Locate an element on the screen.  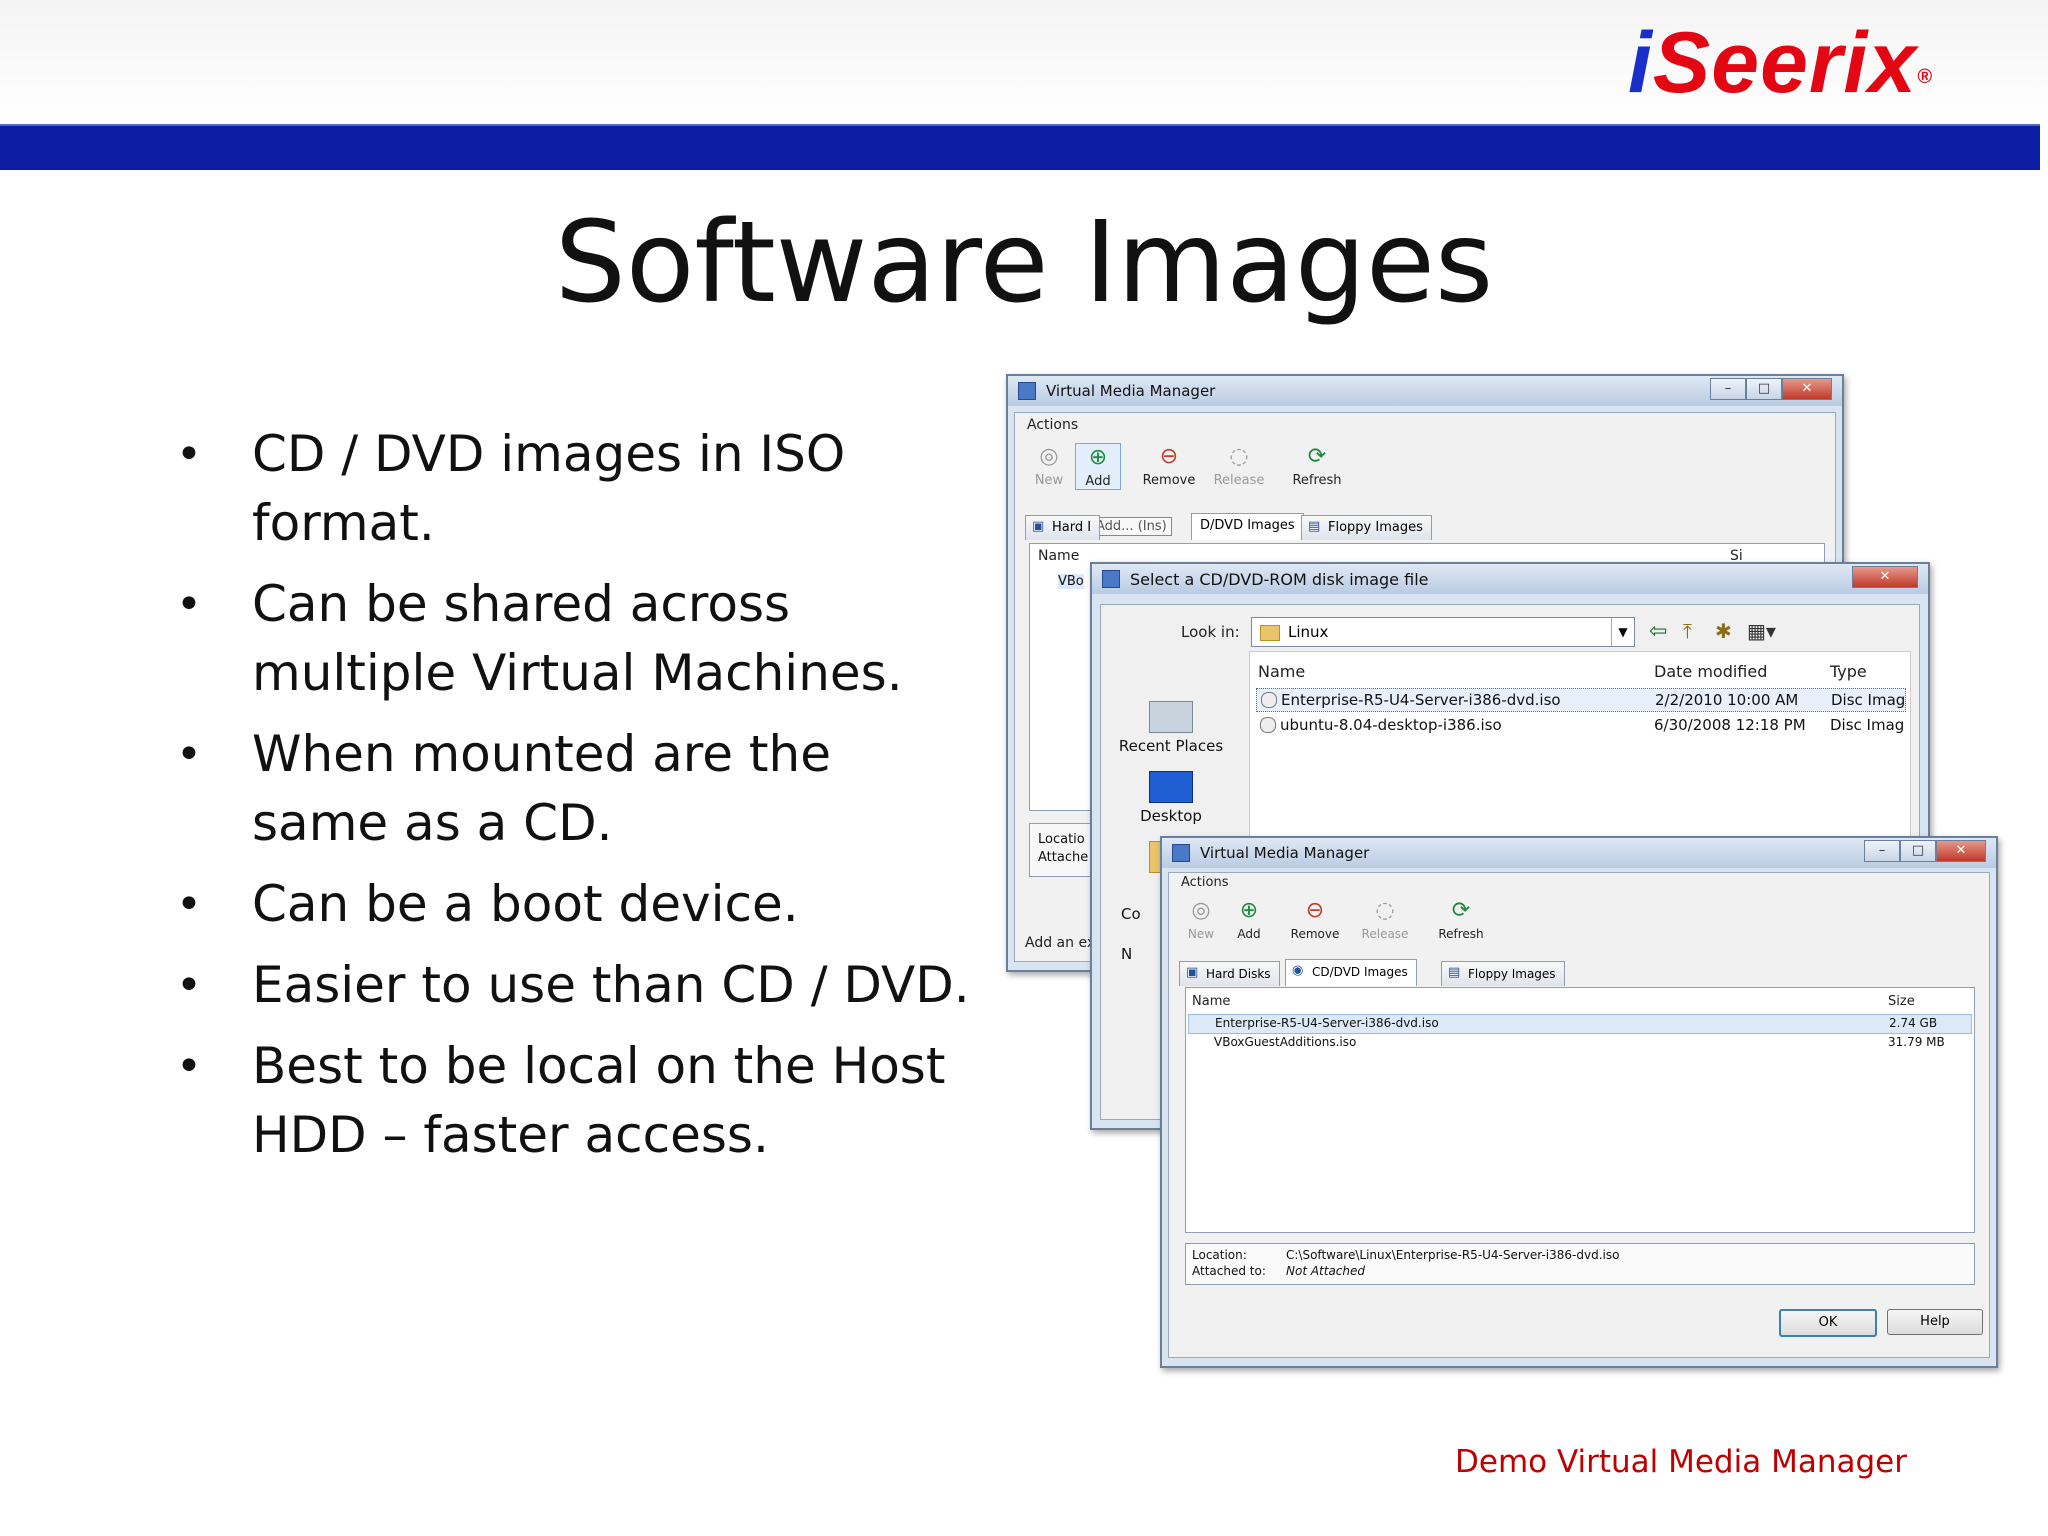
bullet-item: • When mounted are the same as a CD. is located at coordinates (570, 789).